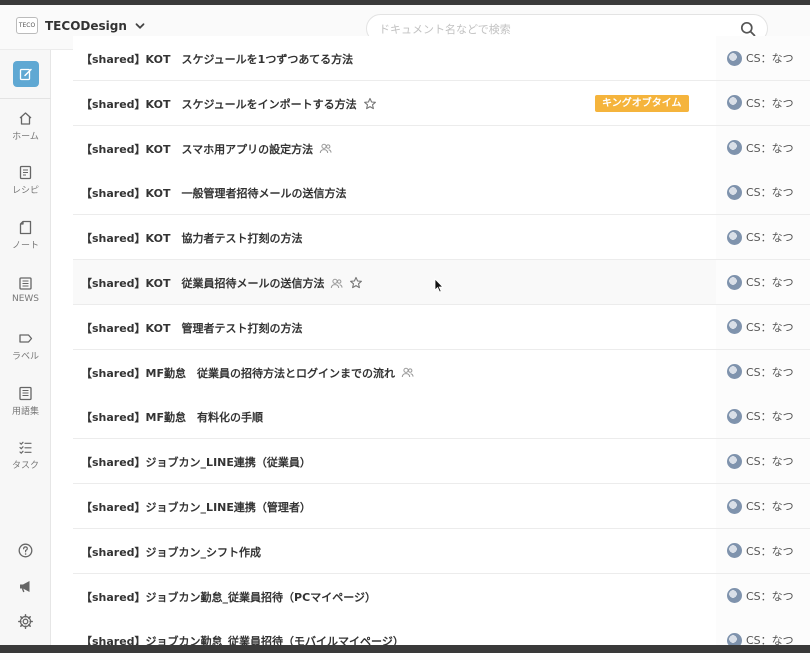  I want to click on document-title: 【shared】KOT スケジュールをインポートする方法, so click(219, 104).